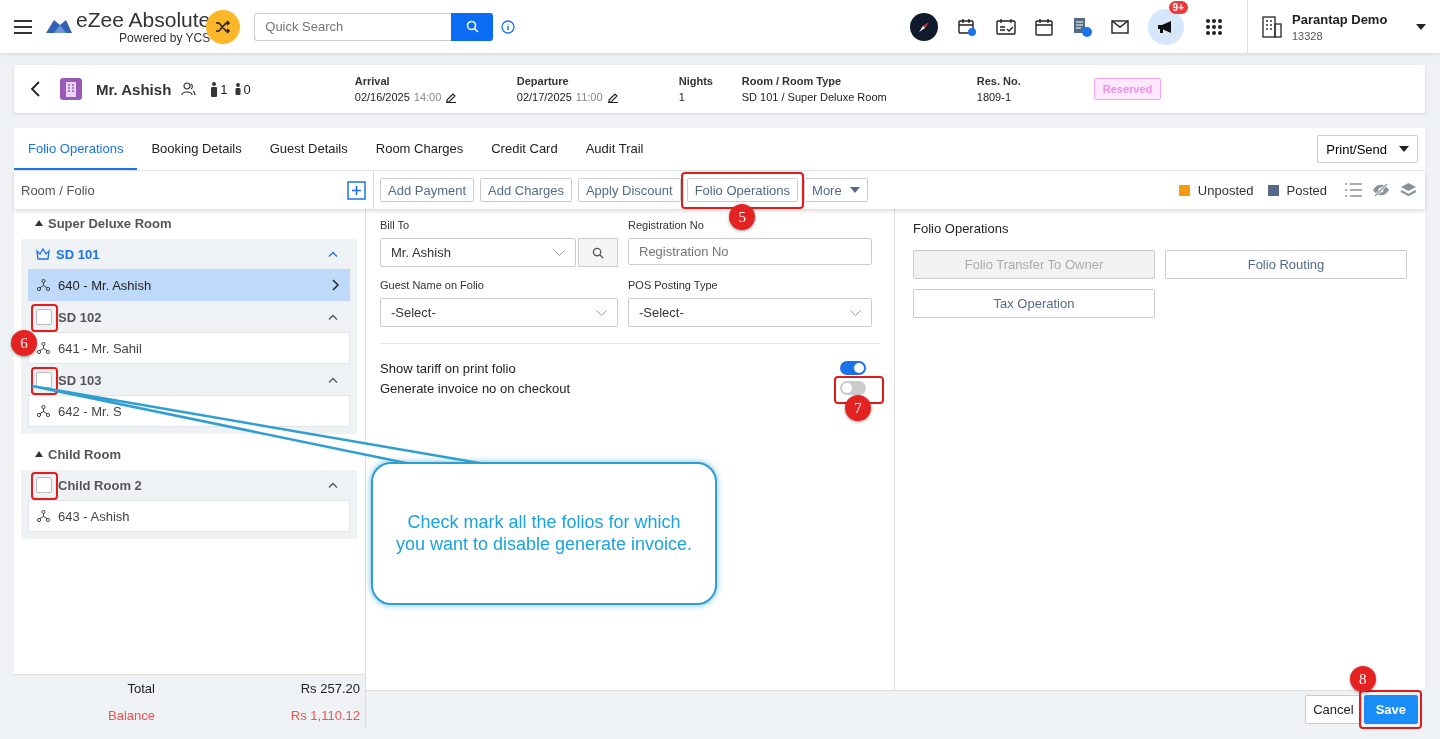 The width and height of the screenshot is (1440, 739). I want to click on print-send-button: Print/Send, so click(1367, 149).